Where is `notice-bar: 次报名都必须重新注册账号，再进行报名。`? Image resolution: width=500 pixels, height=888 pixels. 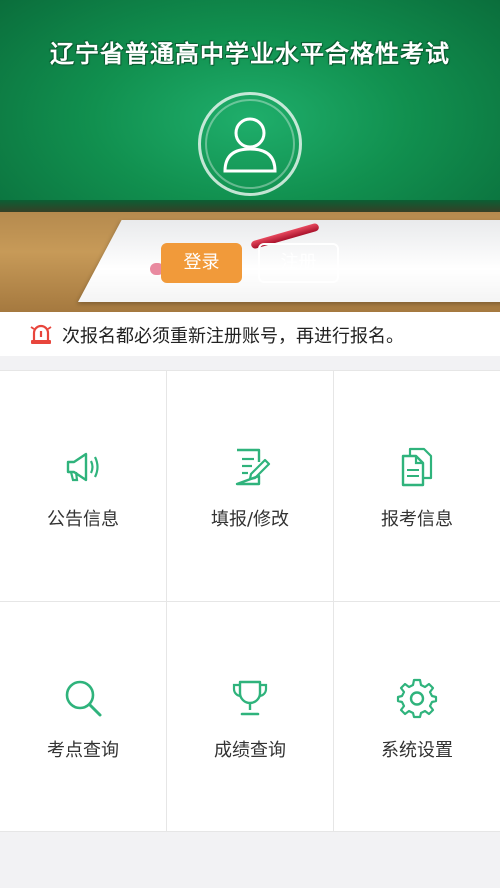
notice-bar: 次报名都必须重新注册账号，再进行报名。 is located at coordinates (250, 334).